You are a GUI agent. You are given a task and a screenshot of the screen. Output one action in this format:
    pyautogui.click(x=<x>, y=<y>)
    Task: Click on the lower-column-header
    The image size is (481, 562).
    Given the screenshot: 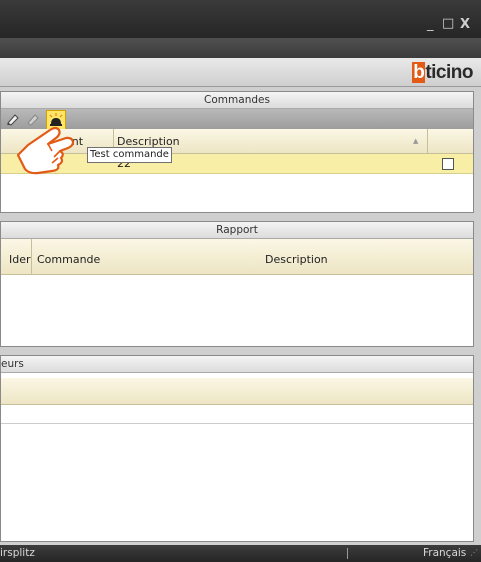 What is the action you would take?
    pyautogui.click(x=237, y=391)
    